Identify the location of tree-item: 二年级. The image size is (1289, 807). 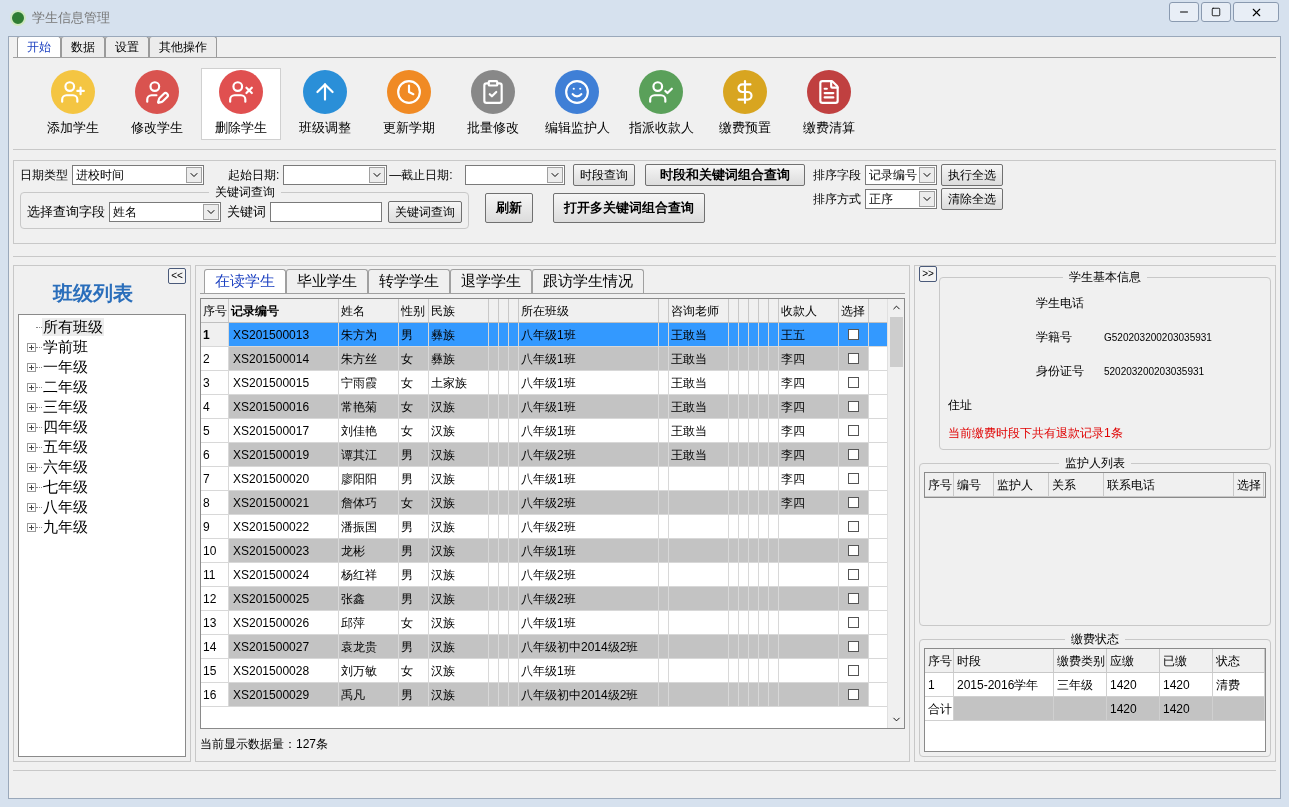
(65, 387).